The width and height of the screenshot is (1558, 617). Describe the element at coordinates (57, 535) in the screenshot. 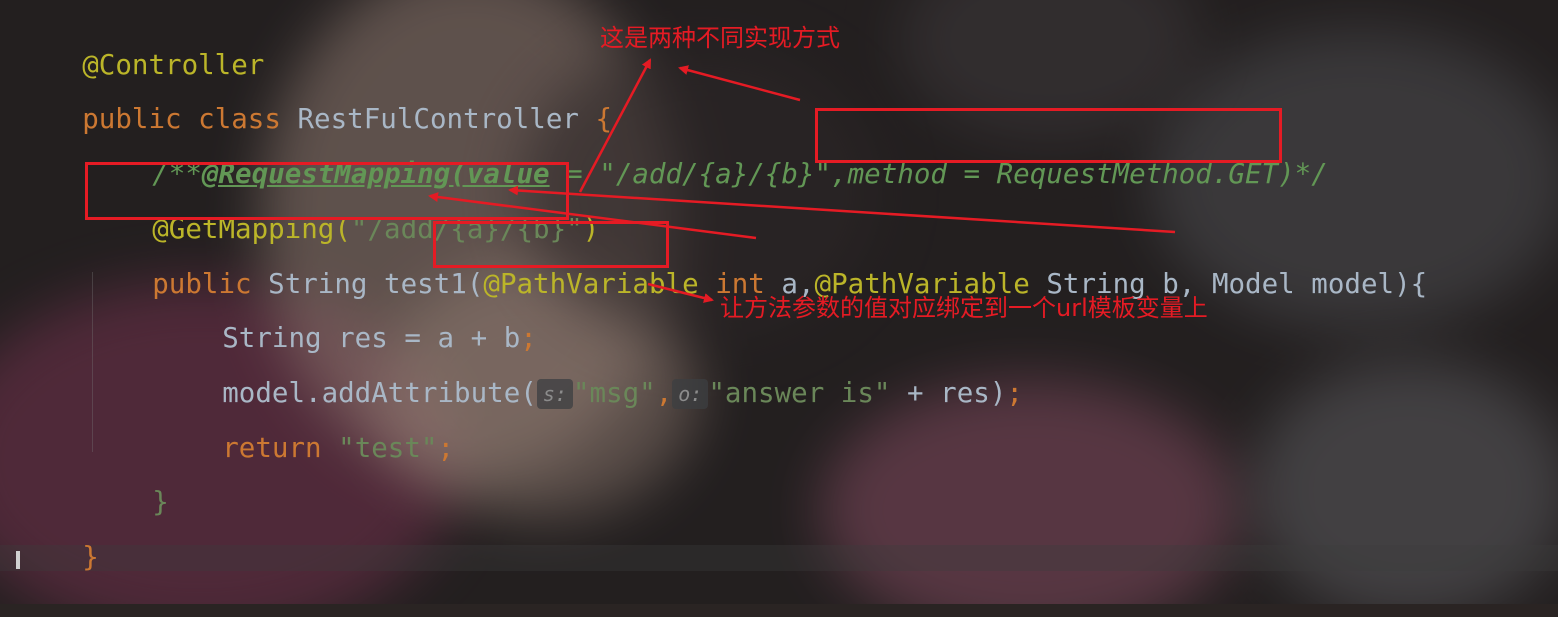

I see `code-line-10: }` at that location.